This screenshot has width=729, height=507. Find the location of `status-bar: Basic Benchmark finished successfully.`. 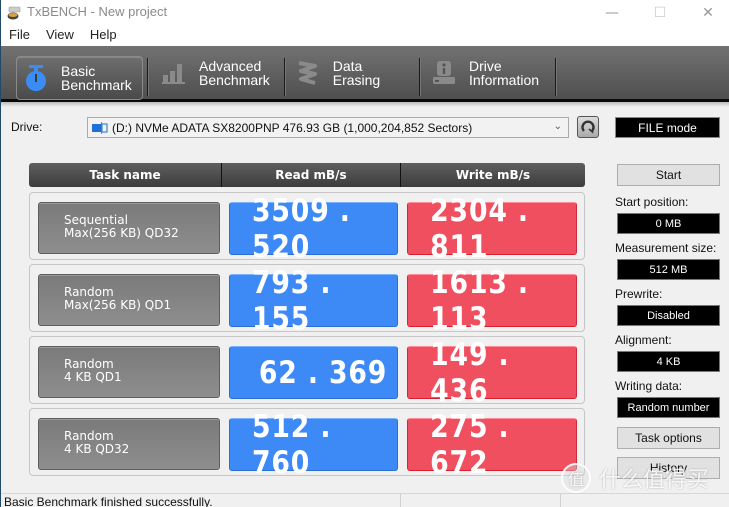

status-bar: Basic Benchmark finished successfully. is located at coordinates (365, 500).